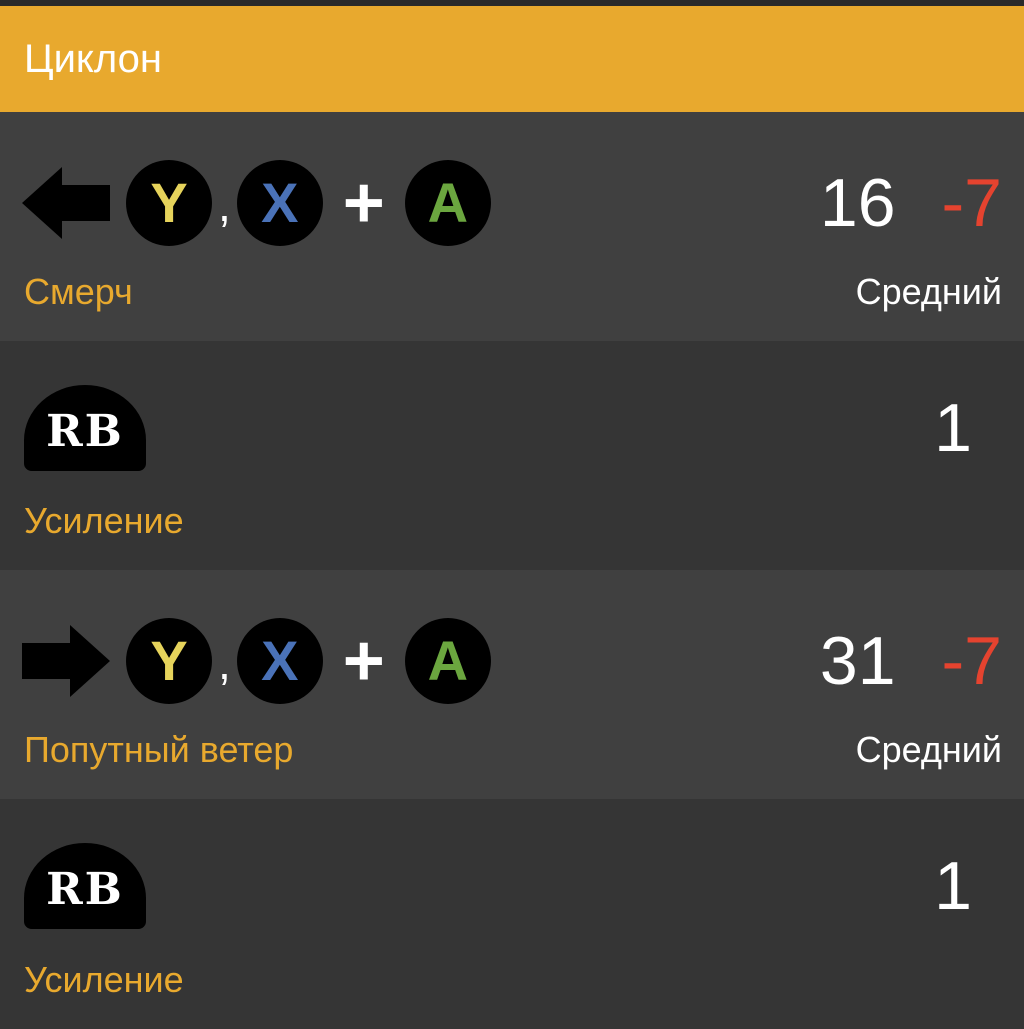 Image resolution: width=1024 pixels, height=1029 pixels. Describe the element at coordinates (911, 203) in the screenshot. I see `frame-stats: 16 -7` at that location.